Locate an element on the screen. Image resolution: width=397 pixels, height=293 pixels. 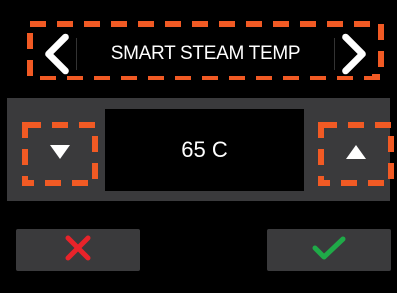
decrease-button is located at coordinates (60, 154).